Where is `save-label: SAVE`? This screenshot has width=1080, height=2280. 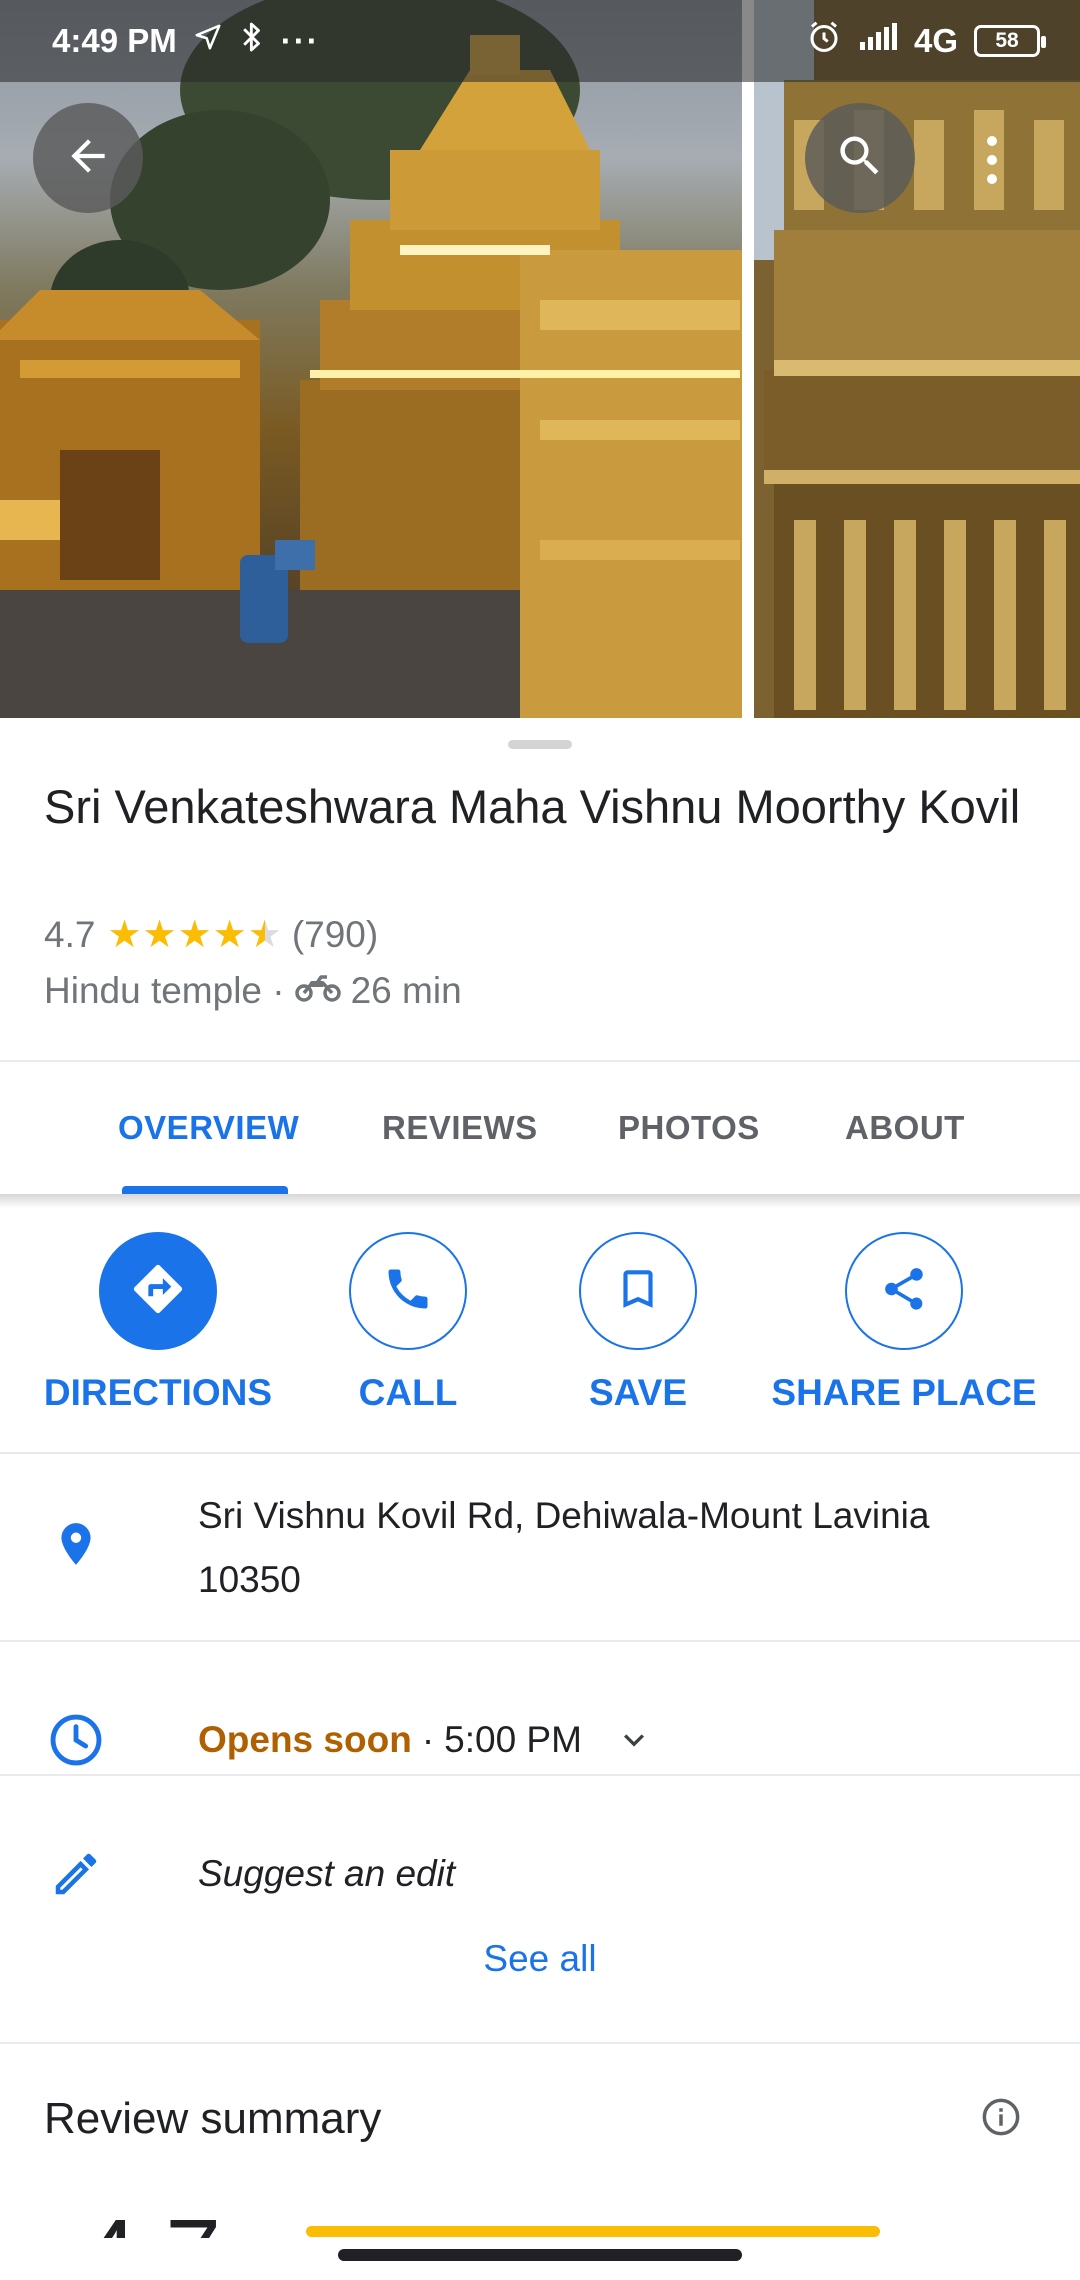 save-label: SAVE is located at coordinates (637, 1392).